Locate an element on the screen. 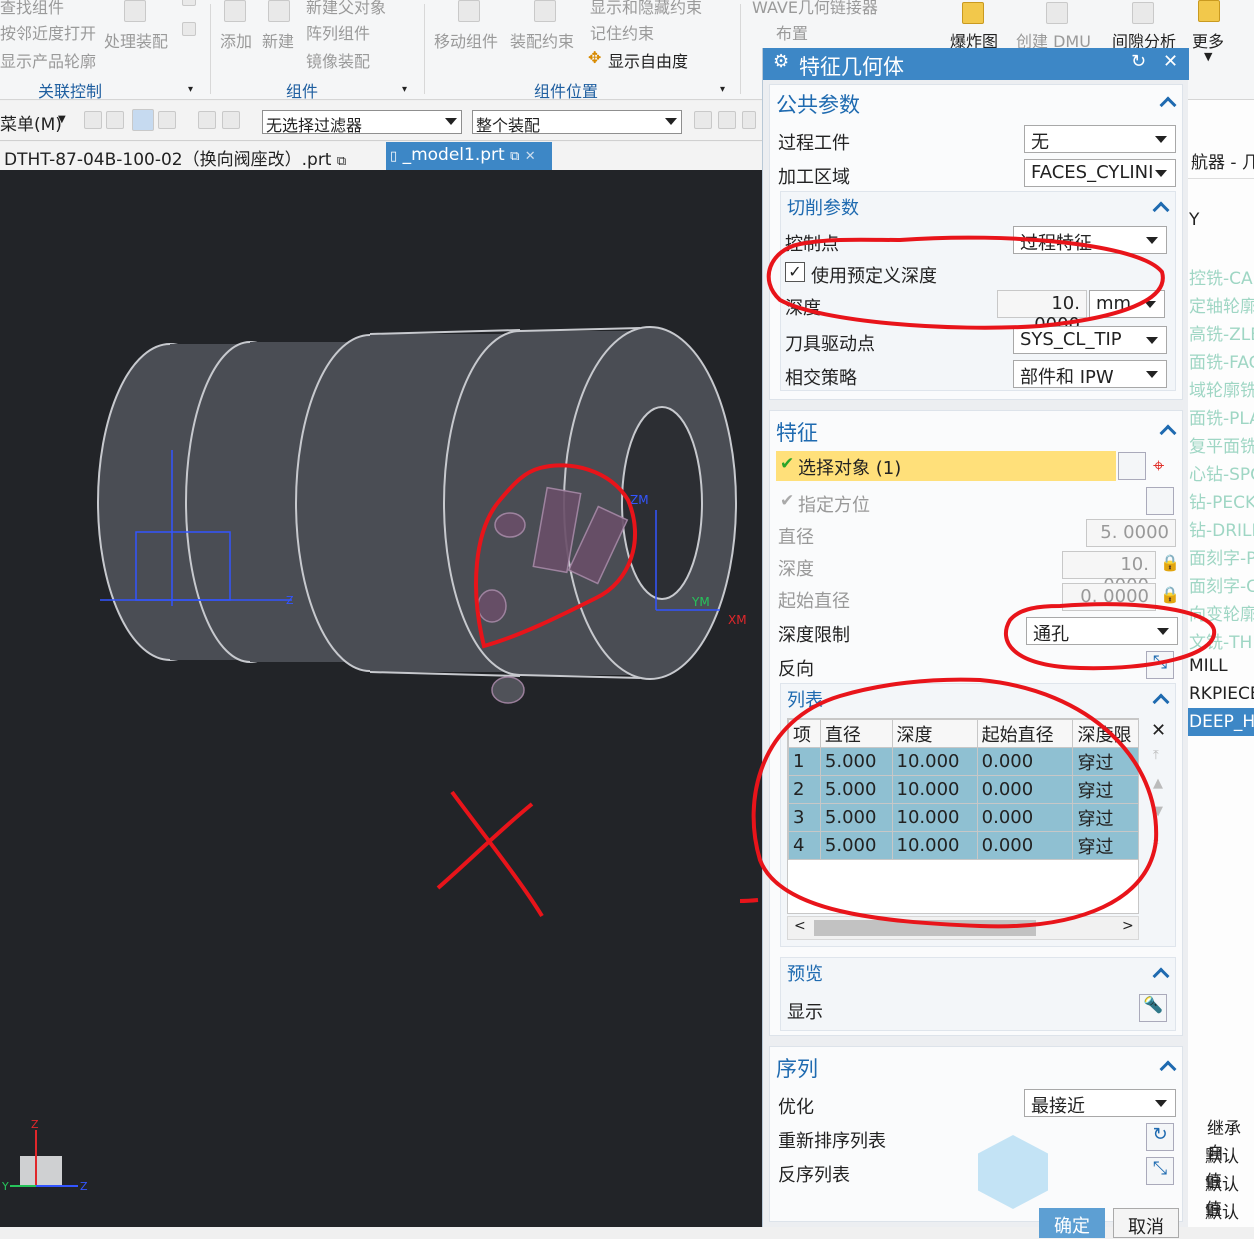  optimize-dropdown: 最接近 is located at coordinates (1100, 1103).